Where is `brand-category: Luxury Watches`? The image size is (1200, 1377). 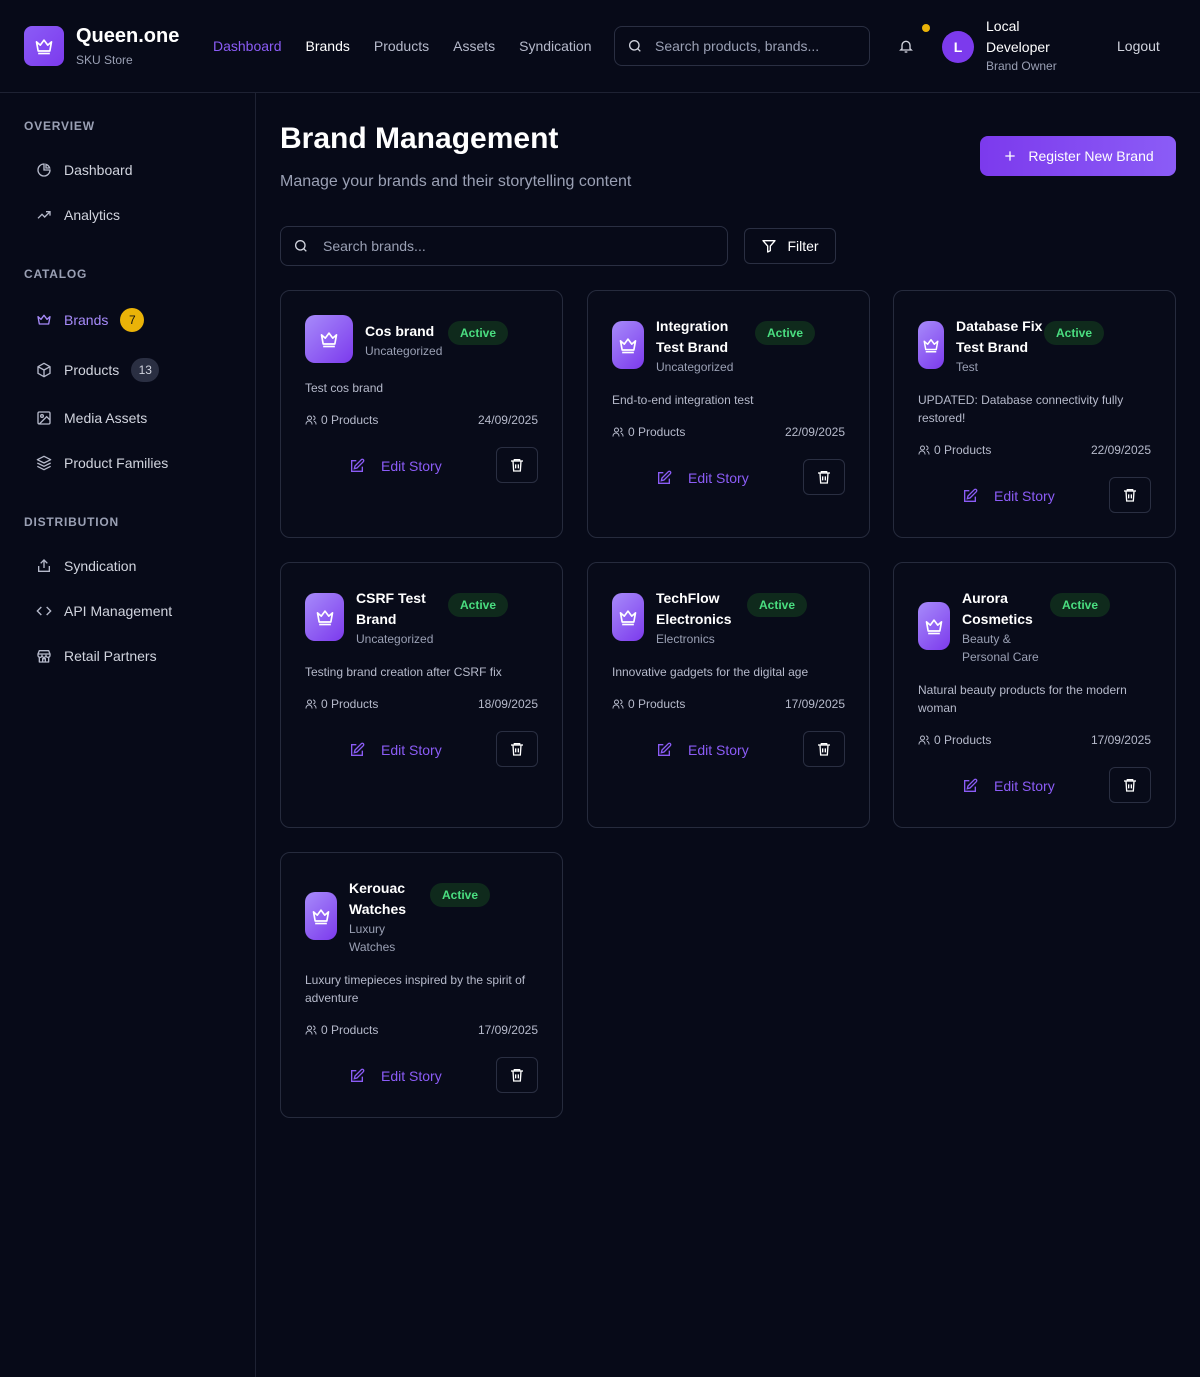
brand-category: Luxury Watches is located at coordinates (372, 938).